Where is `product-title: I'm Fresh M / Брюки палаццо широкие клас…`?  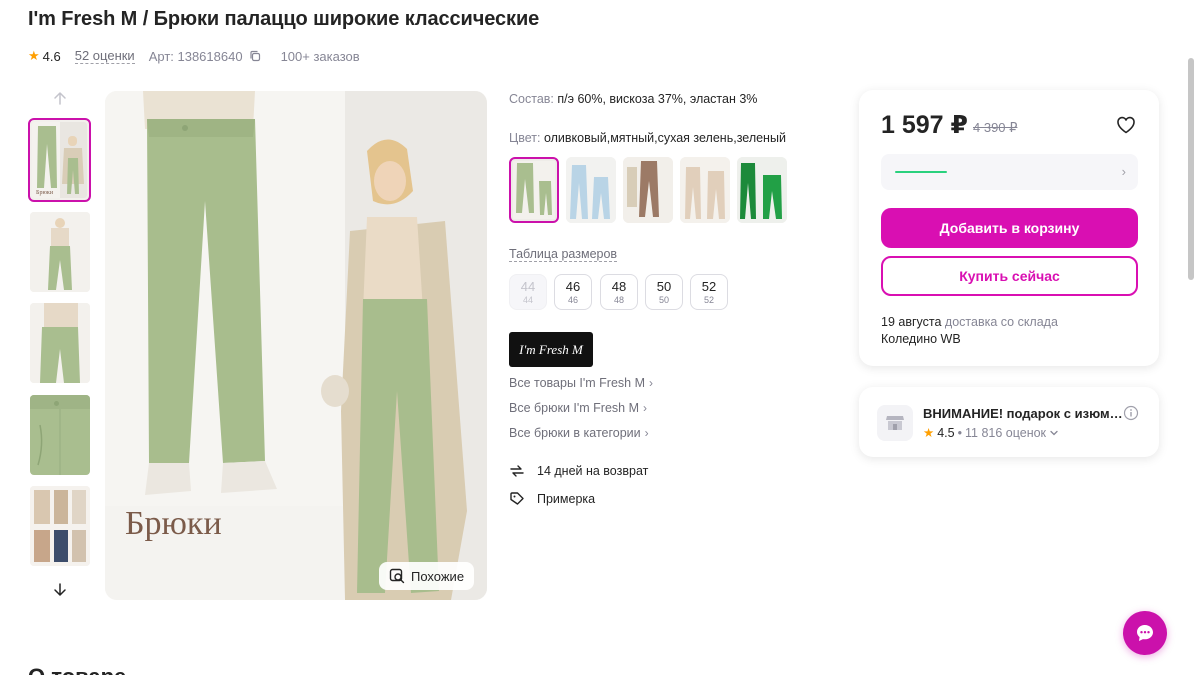 product-title: I'm Fresh M / Брюки палаццо широкие клас… is located at coordinates (284, 19).